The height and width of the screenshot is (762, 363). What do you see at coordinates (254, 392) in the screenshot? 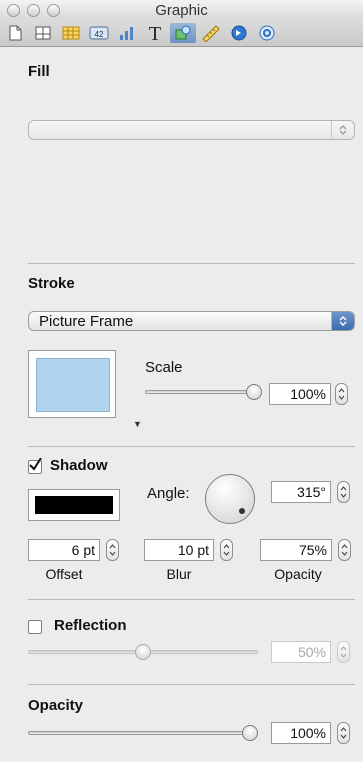
I see `scale-slider-knob` at bounding box center [254, 392].